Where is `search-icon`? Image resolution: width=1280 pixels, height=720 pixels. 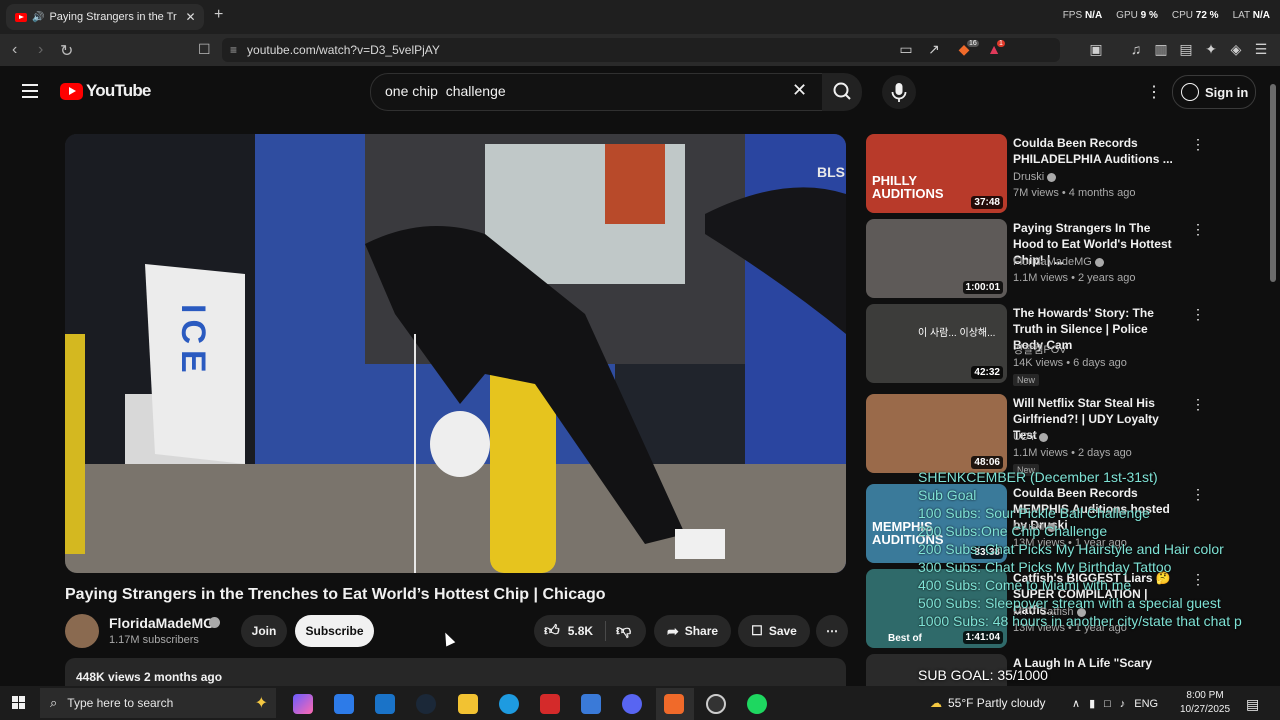
search-icon is located at coordinates (842, 91).